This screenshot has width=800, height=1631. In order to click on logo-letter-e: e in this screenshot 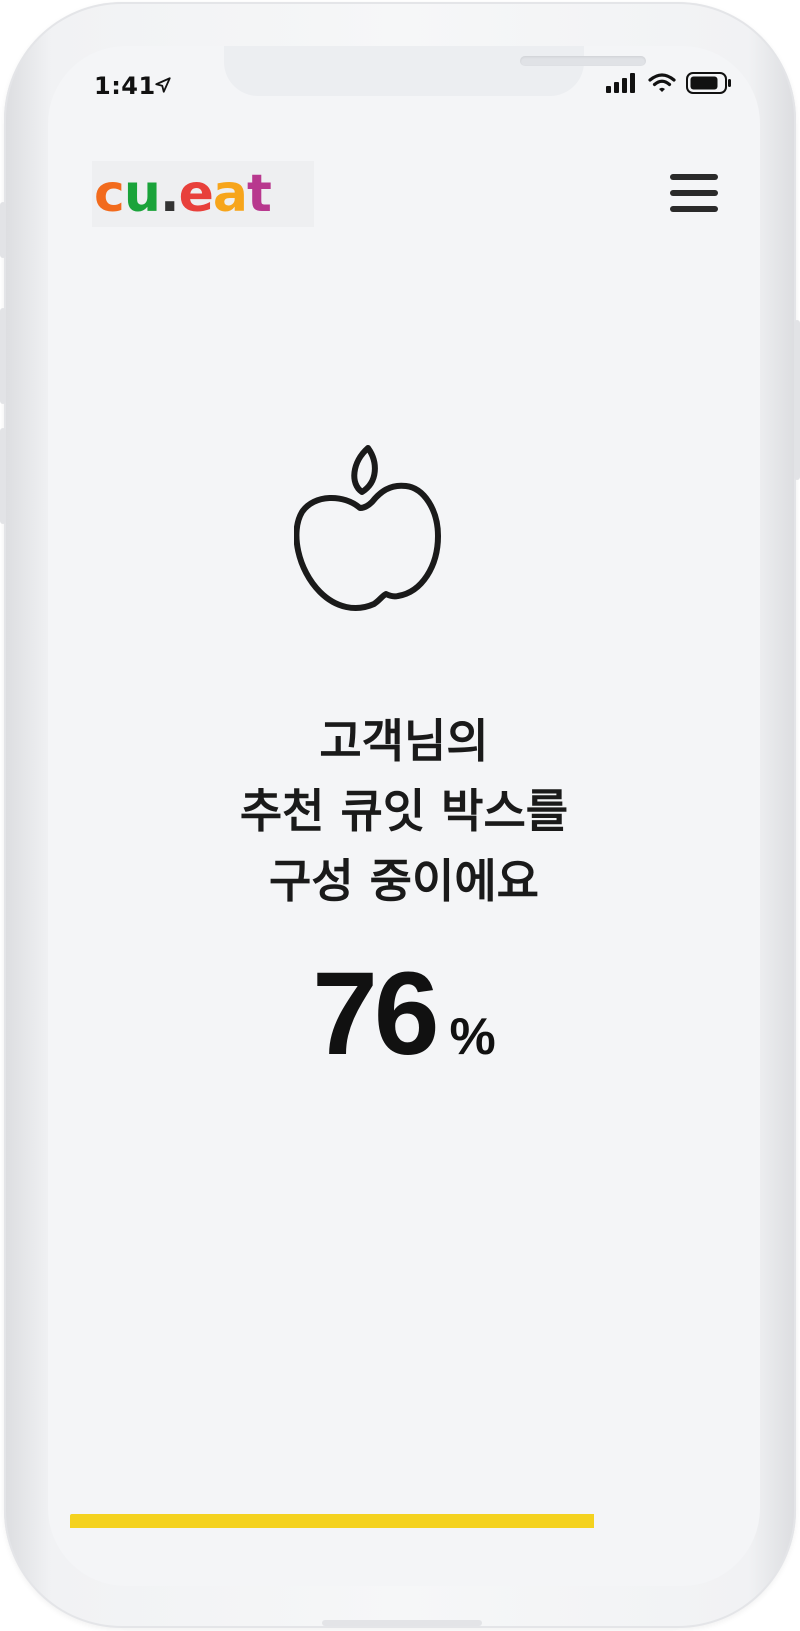, I will do `click(196, 194)`.